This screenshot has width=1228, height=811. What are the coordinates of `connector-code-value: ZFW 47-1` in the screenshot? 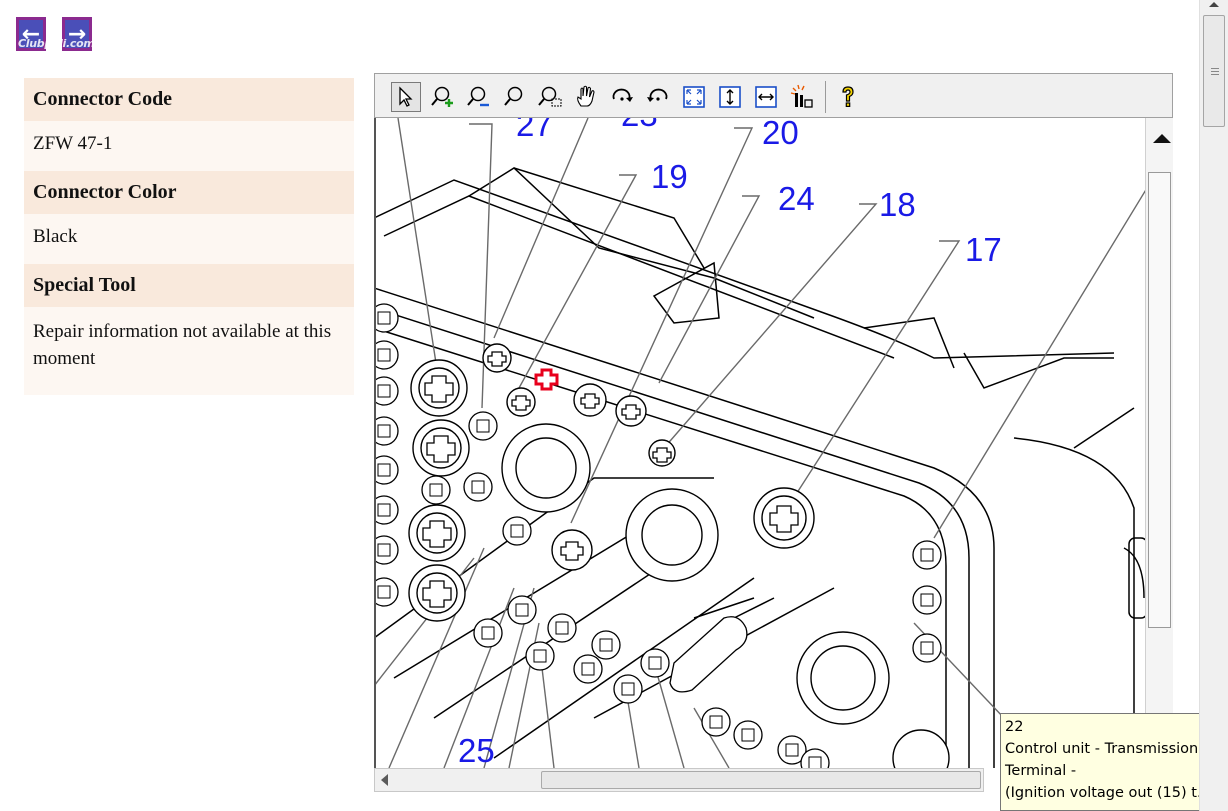 It's located at (189, 146).